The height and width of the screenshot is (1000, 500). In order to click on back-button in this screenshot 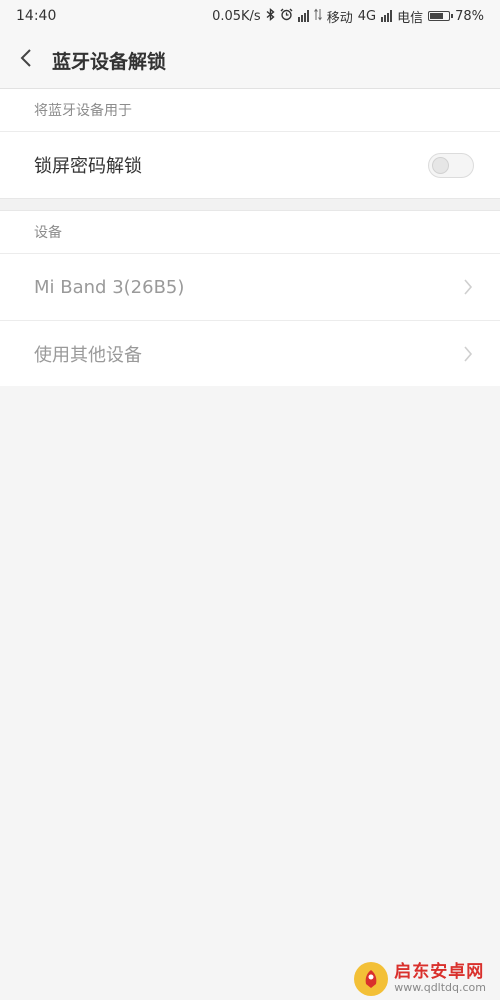, I will do `click(26, 60)`.